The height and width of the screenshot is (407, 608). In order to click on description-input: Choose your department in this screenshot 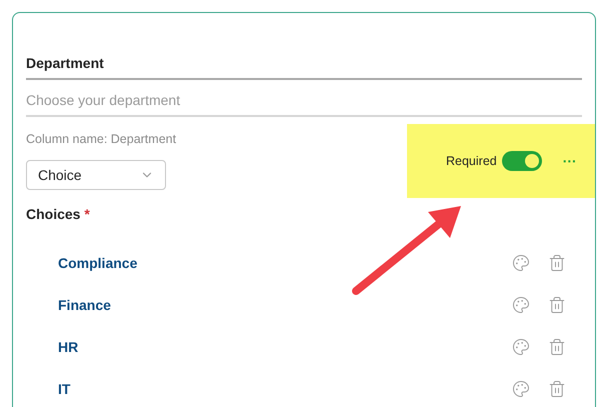, I will do `click(304, 103)`.